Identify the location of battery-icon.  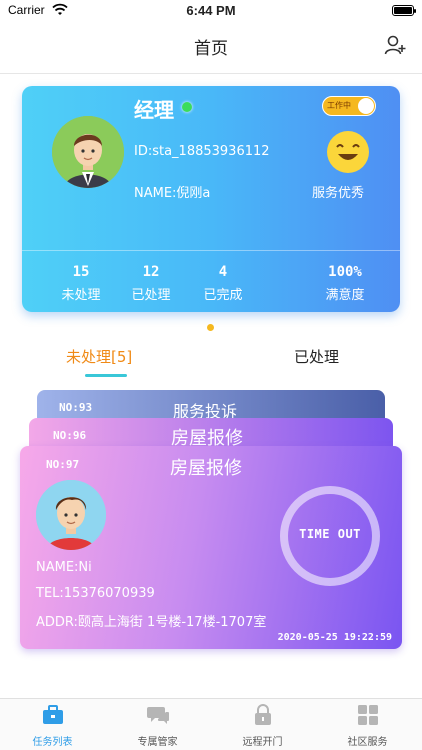
(404, 10).